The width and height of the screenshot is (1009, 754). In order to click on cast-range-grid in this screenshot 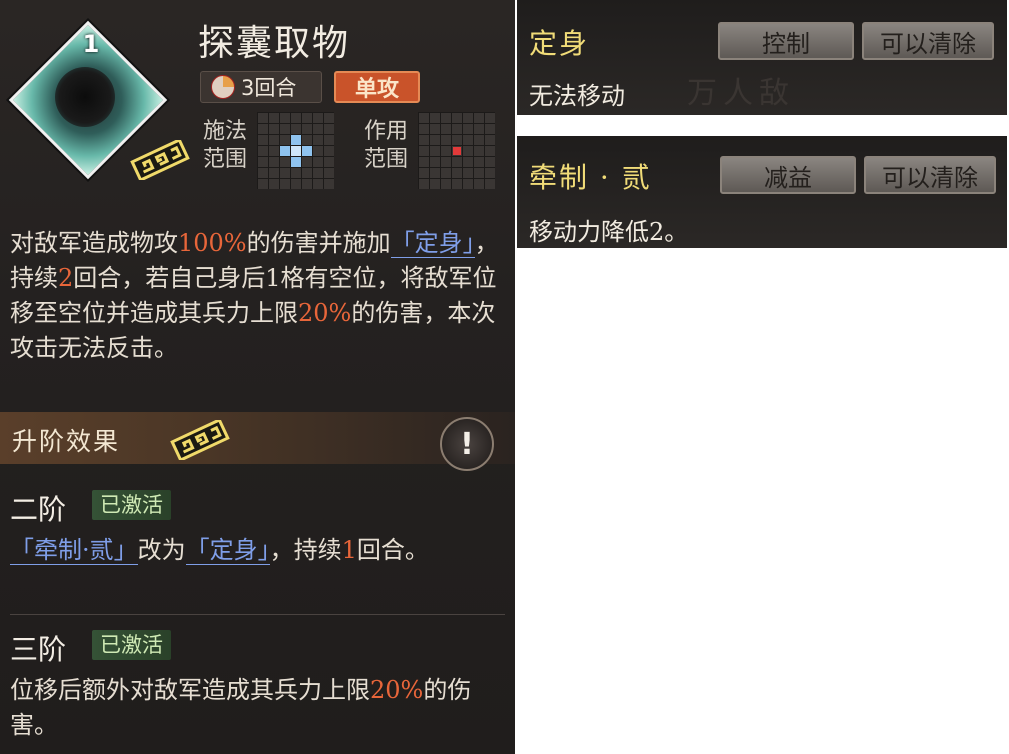, I will do `click(295, 150)`.